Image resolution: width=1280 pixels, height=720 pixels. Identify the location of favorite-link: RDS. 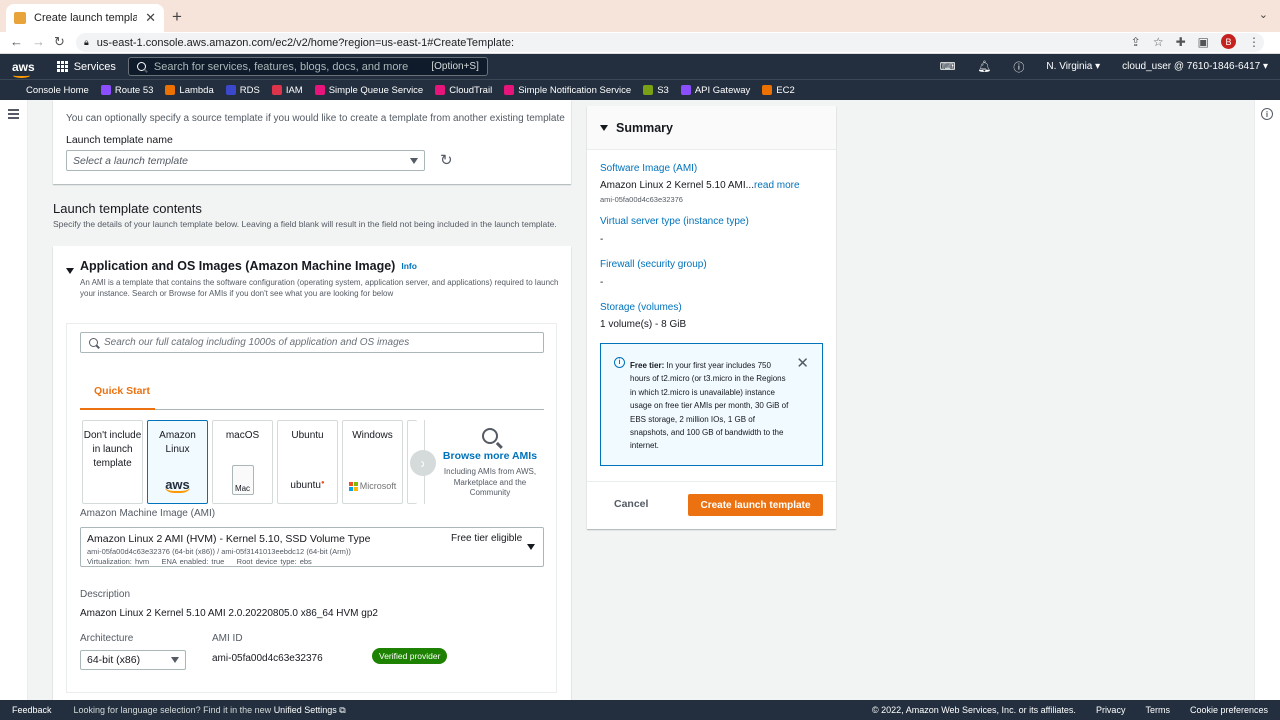
(242, 90).